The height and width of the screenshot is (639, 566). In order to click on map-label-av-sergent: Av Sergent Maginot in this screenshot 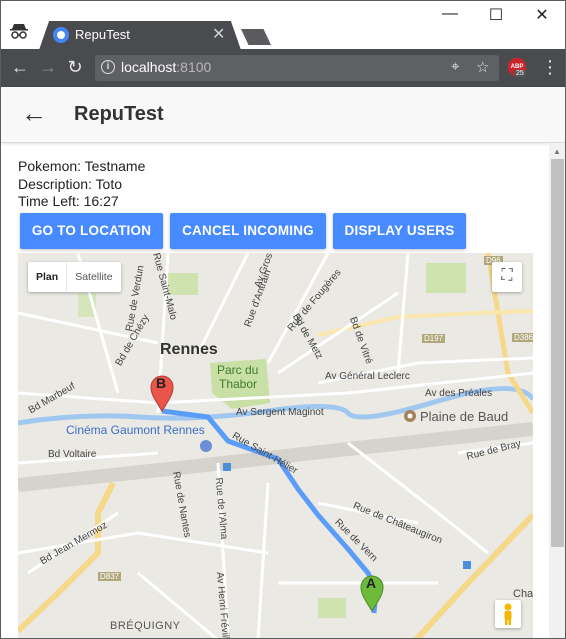, I will do `click(280, 412)`.